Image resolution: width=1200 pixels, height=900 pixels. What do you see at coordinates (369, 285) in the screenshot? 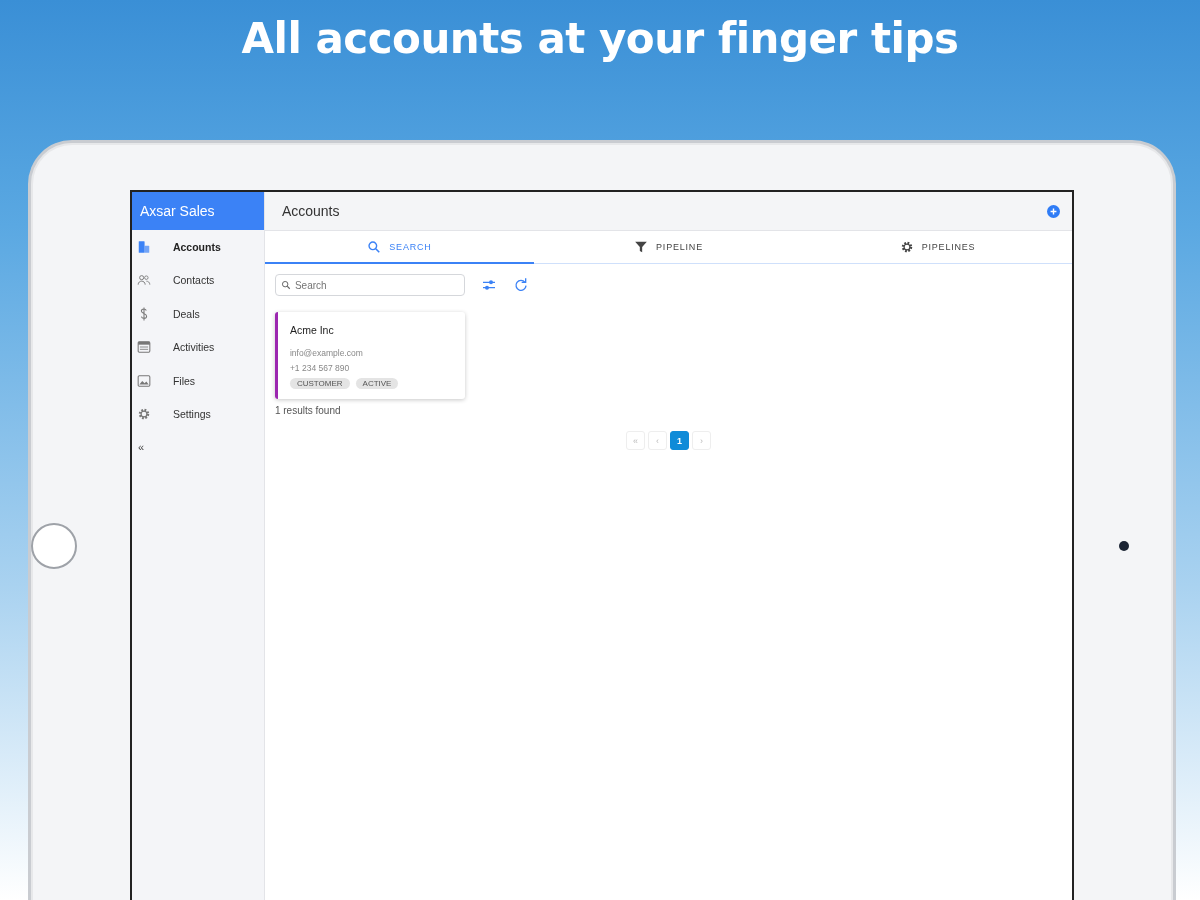
I see `search-field: Search` at bounding box center [369, 285].